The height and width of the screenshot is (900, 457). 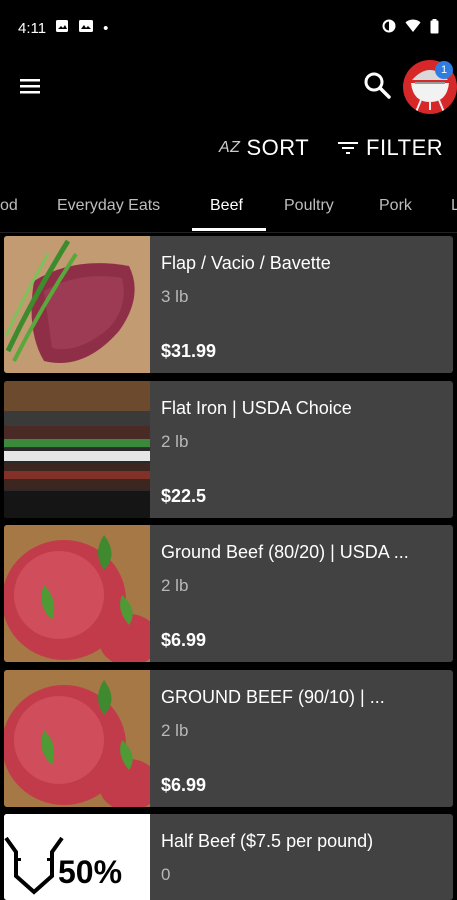 I want to click on status-left: 4:11 •, so click(x=63, y=28).